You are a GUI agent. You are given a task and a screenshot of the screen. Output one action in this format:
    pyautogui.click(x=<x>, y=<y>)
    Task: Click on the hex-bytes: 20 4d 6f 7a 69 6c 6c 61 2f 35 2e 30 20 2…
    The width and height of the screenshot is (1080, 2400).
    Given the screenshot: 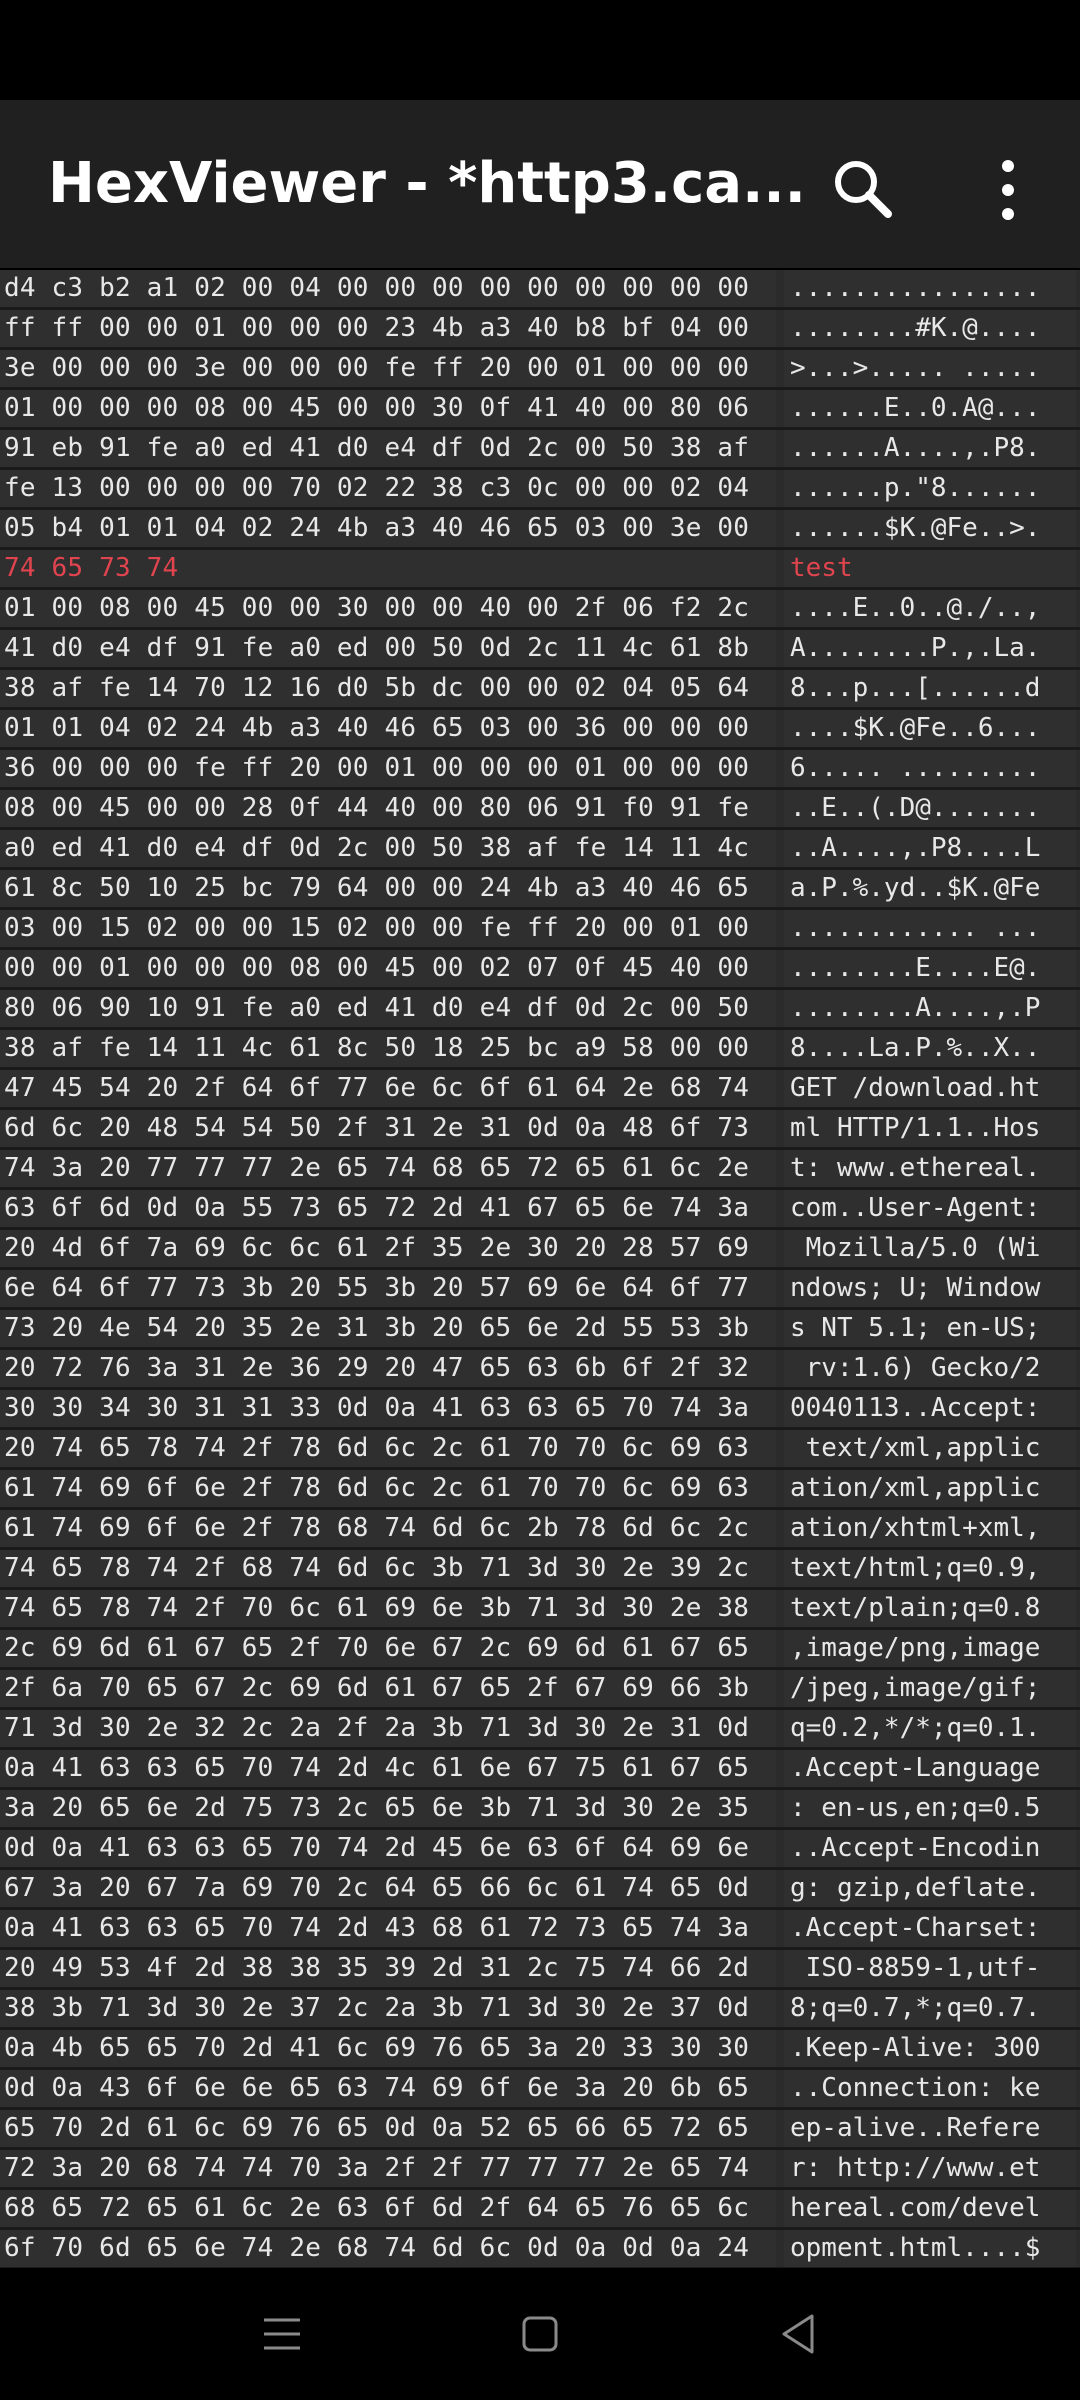 What is the action you would take?
    pyautogui.click(x=376, y=1248)
    